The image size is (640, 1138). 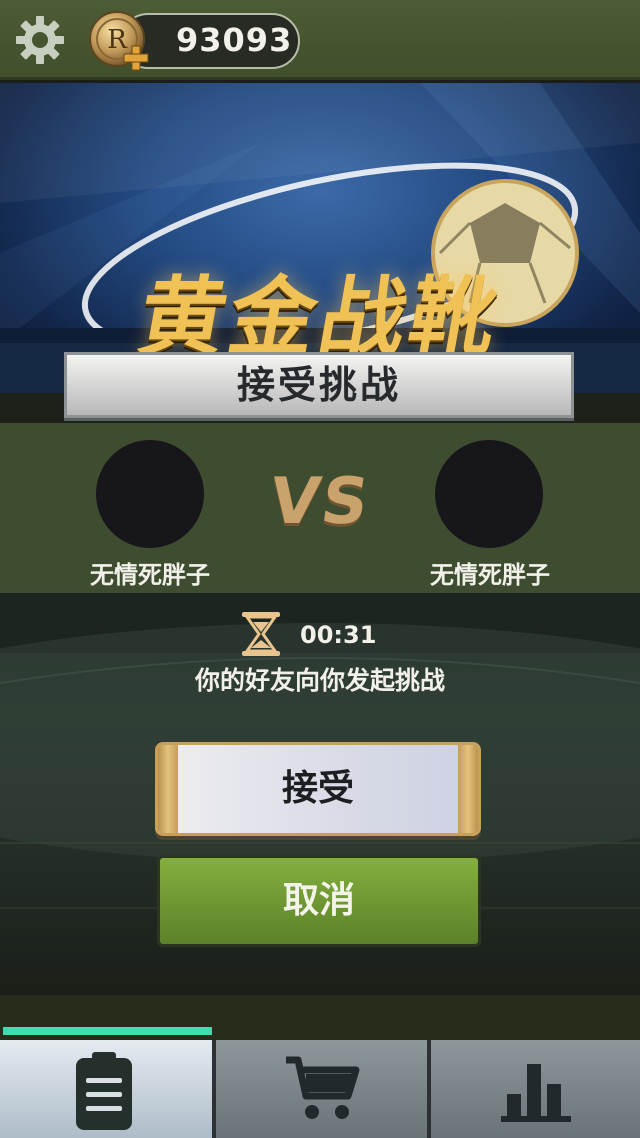 I want to click on tab-shop, so click(x=321, y=1089).